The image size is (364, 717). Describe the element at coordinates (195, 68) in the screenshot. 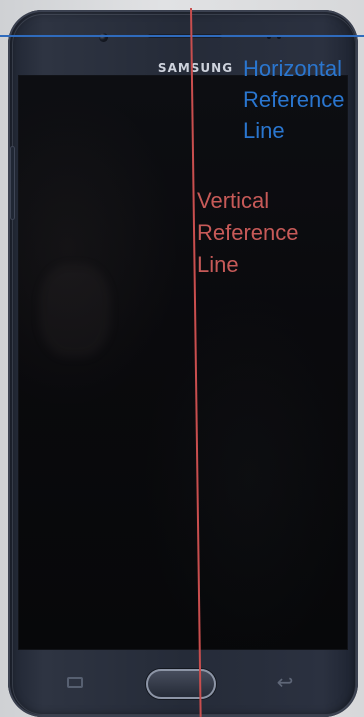

I see `brand-logo: SAMSUNG` at that location.